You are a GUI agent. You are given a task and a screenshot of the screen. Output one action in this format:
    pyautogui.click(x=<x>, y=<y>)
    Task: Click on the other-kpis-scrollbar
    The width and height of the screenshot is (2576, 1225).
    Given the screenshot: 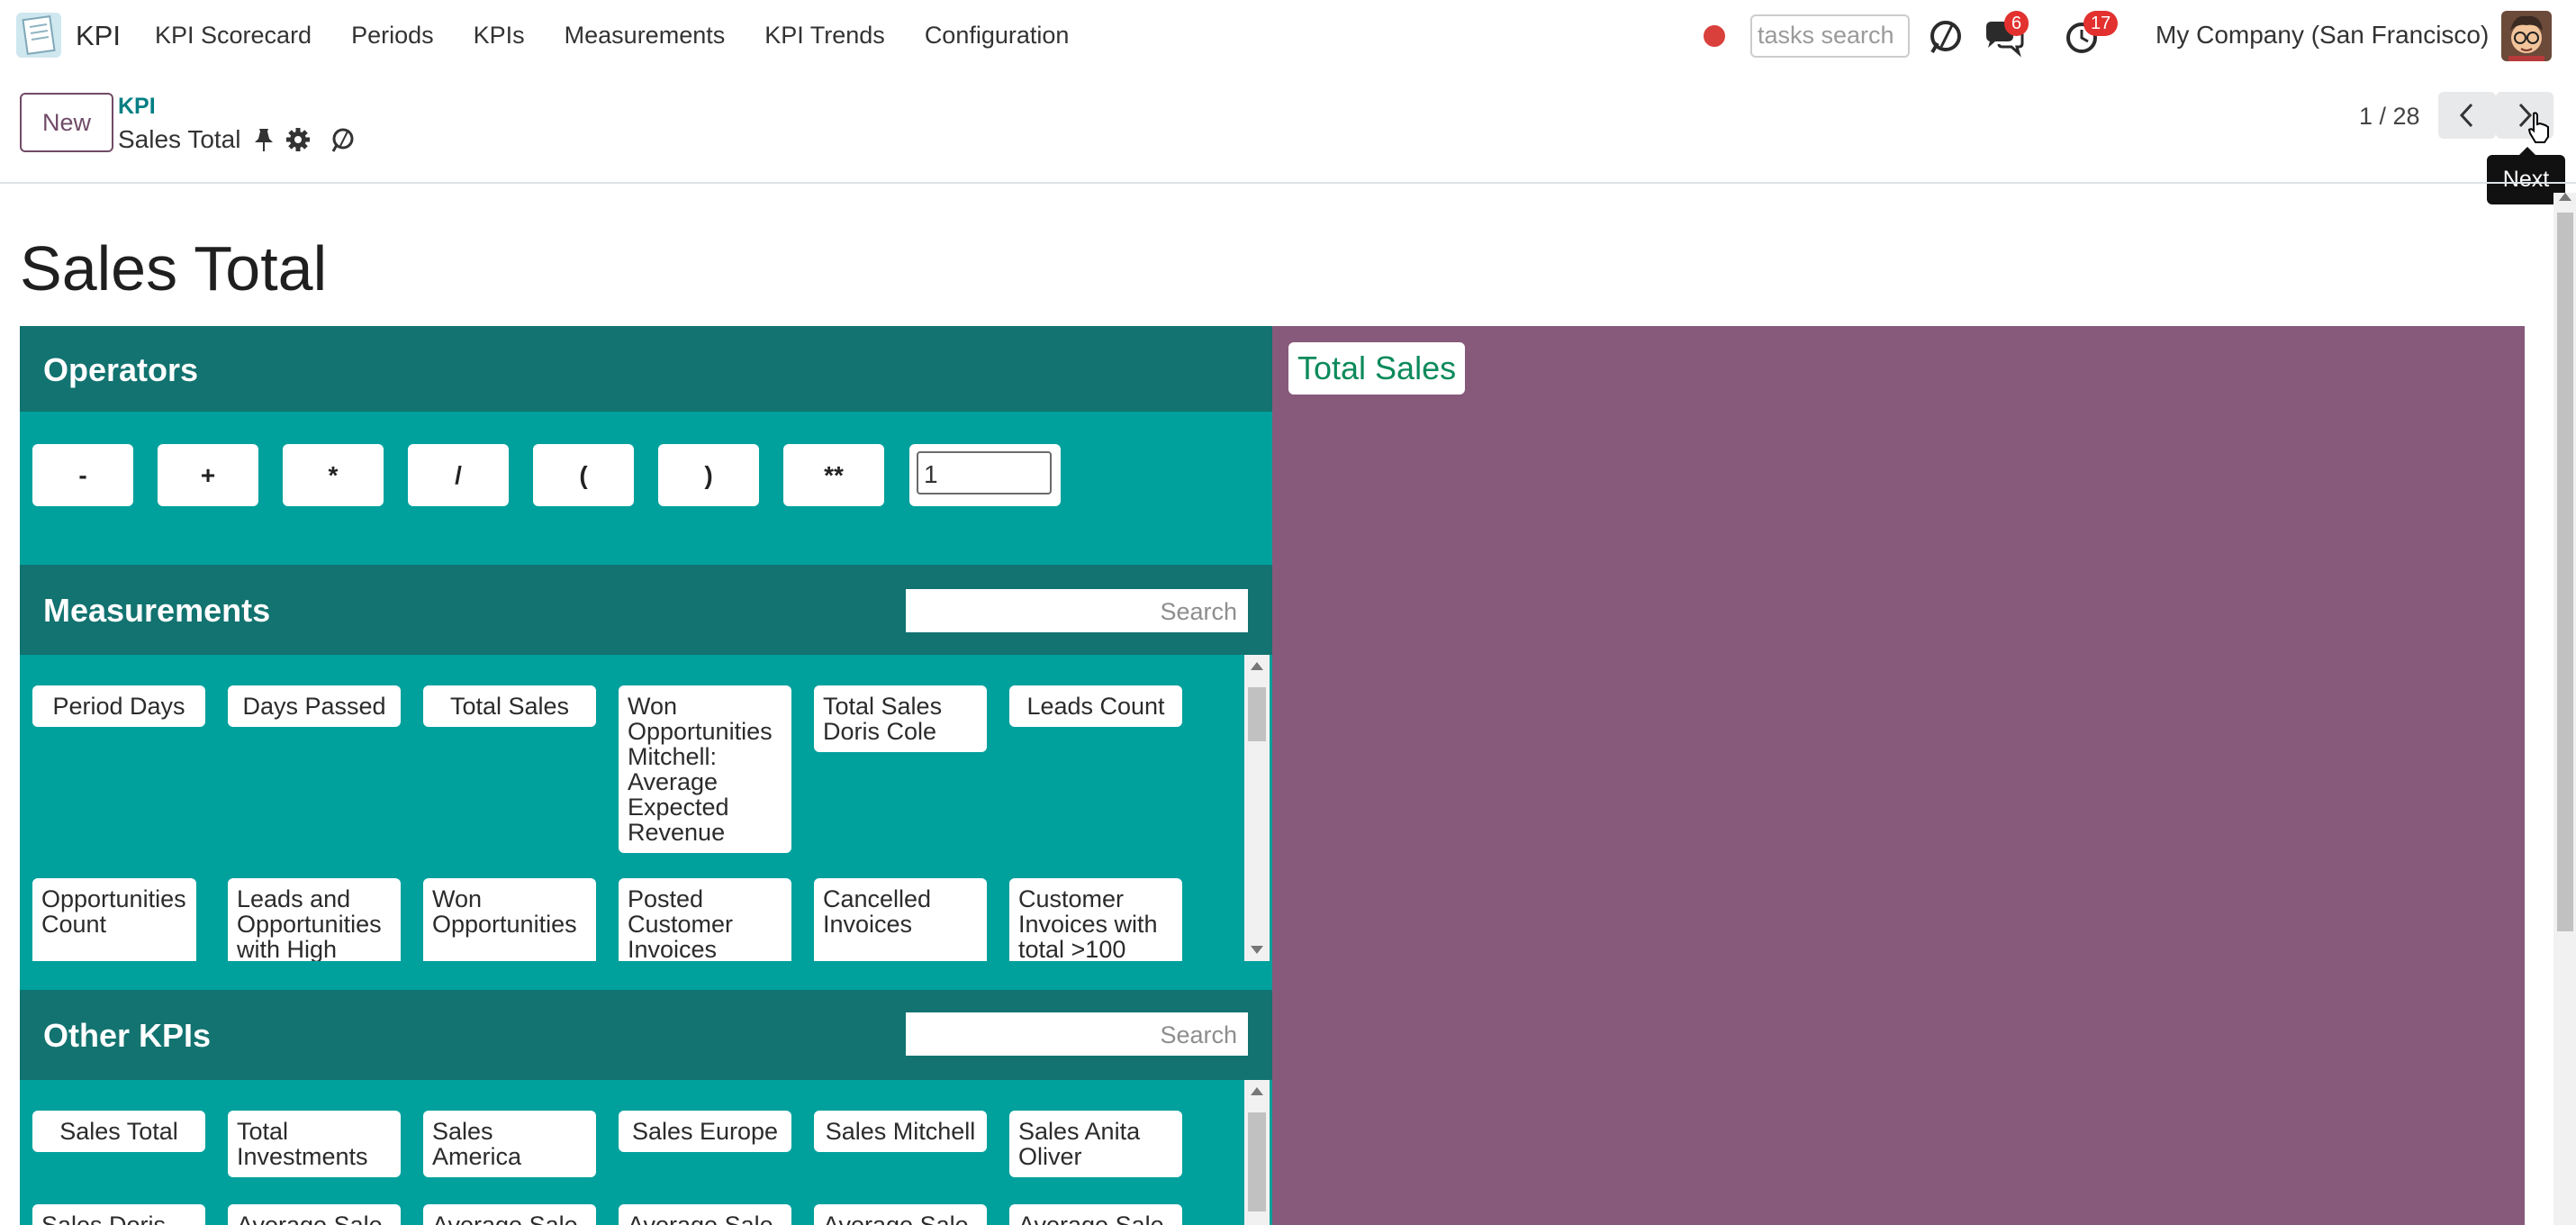 What is the action you would take?
    pyautogui.click(x=1257, y=1152)
    